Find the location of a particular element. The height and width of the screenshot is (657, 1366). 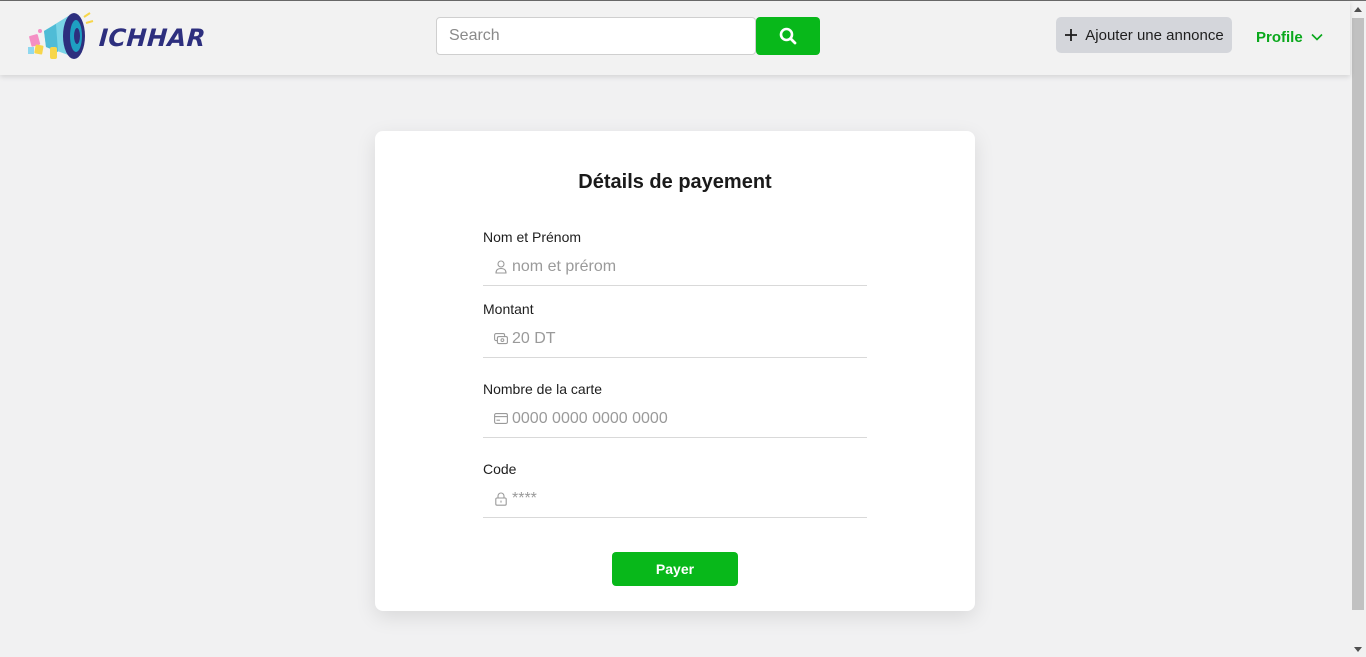

search-icon is located at coordinates (788, 36).